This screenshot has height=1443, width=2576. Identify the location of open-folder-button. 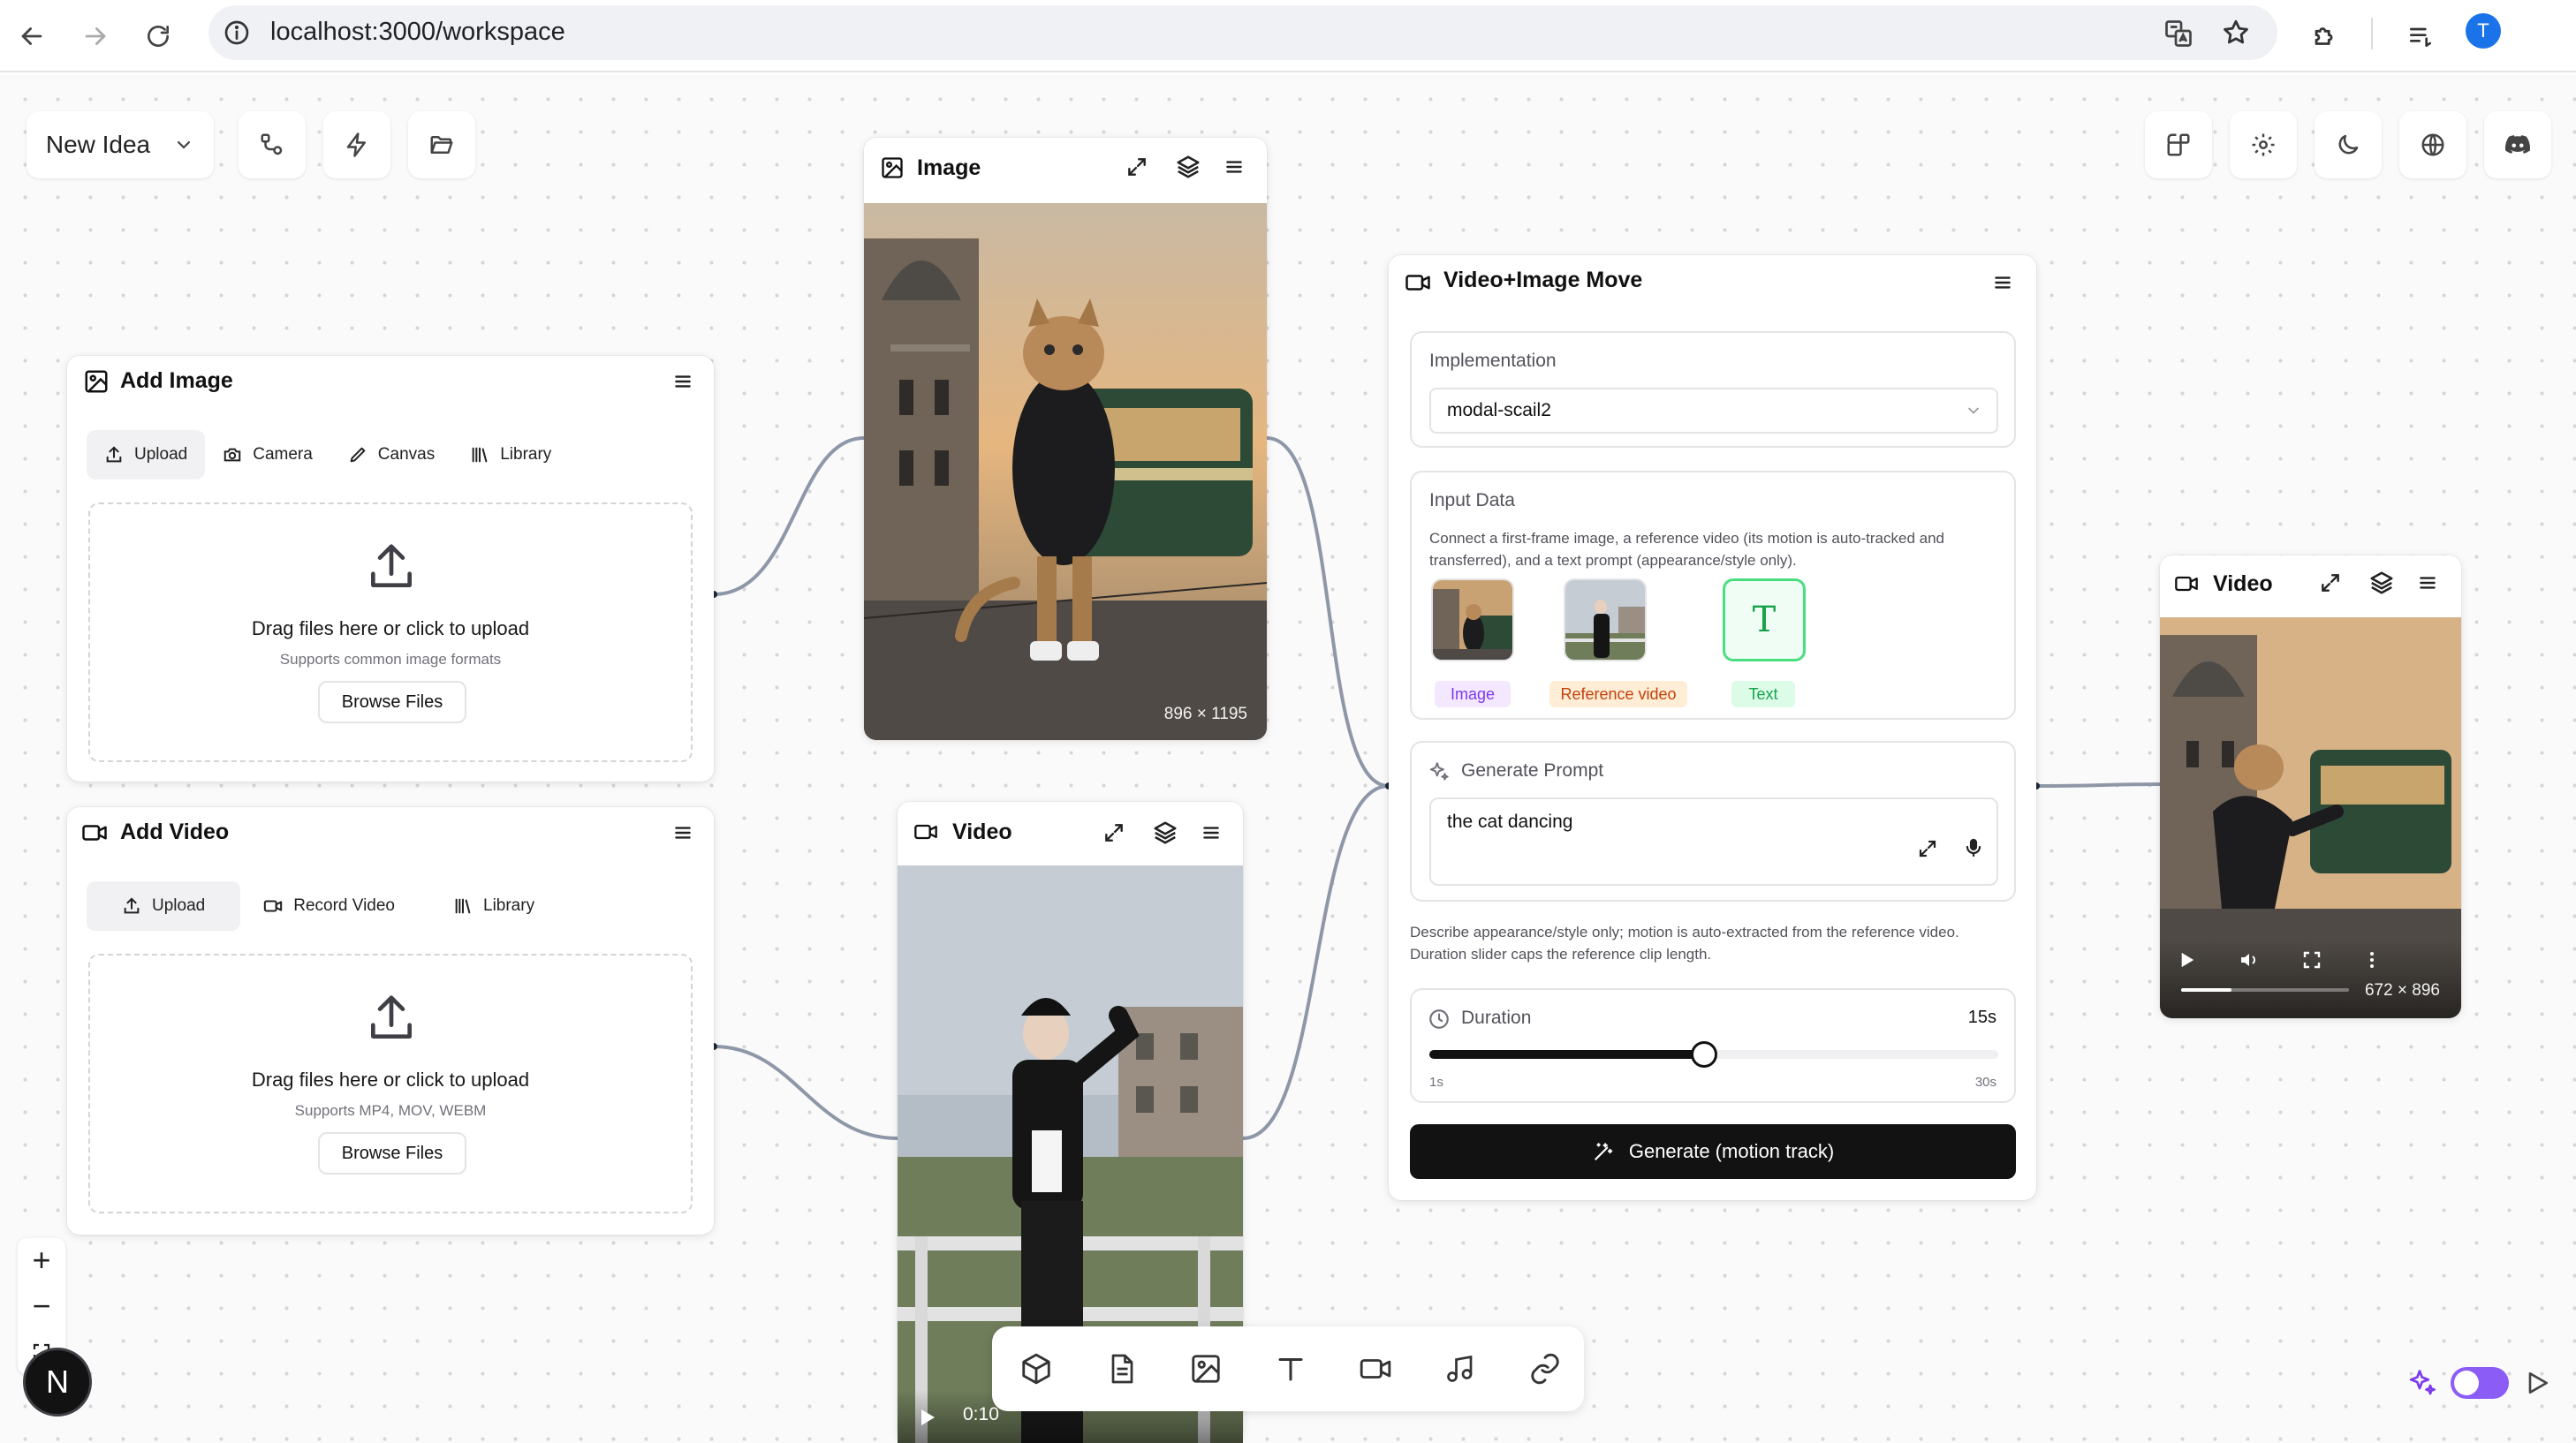
(442, 144).